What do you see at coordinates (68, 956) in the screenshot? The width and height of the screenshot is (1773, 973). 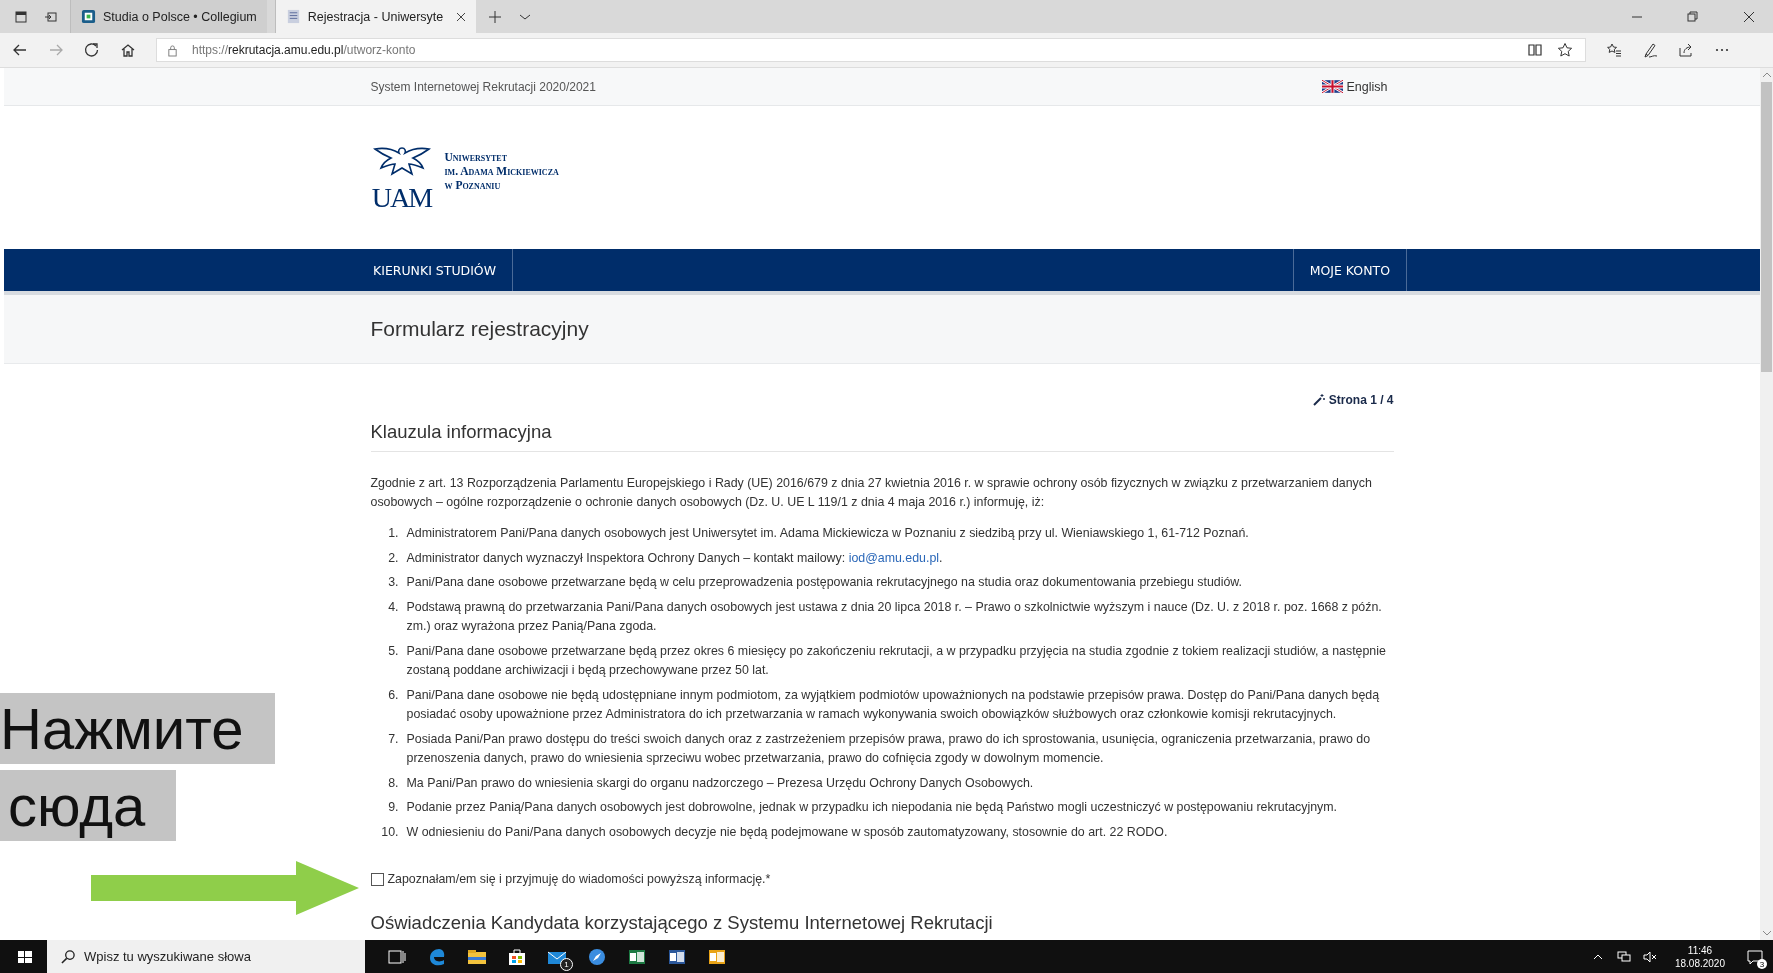 I see `search-icon` at bounding box center [68, 956].